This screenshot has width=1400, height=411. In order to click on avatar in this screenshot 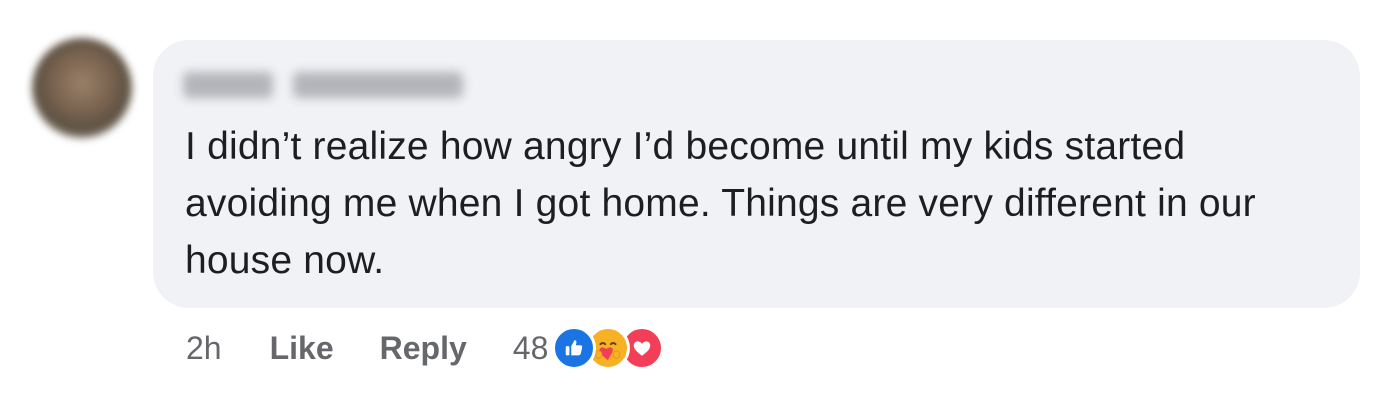, I will do `click(82, 88)`.